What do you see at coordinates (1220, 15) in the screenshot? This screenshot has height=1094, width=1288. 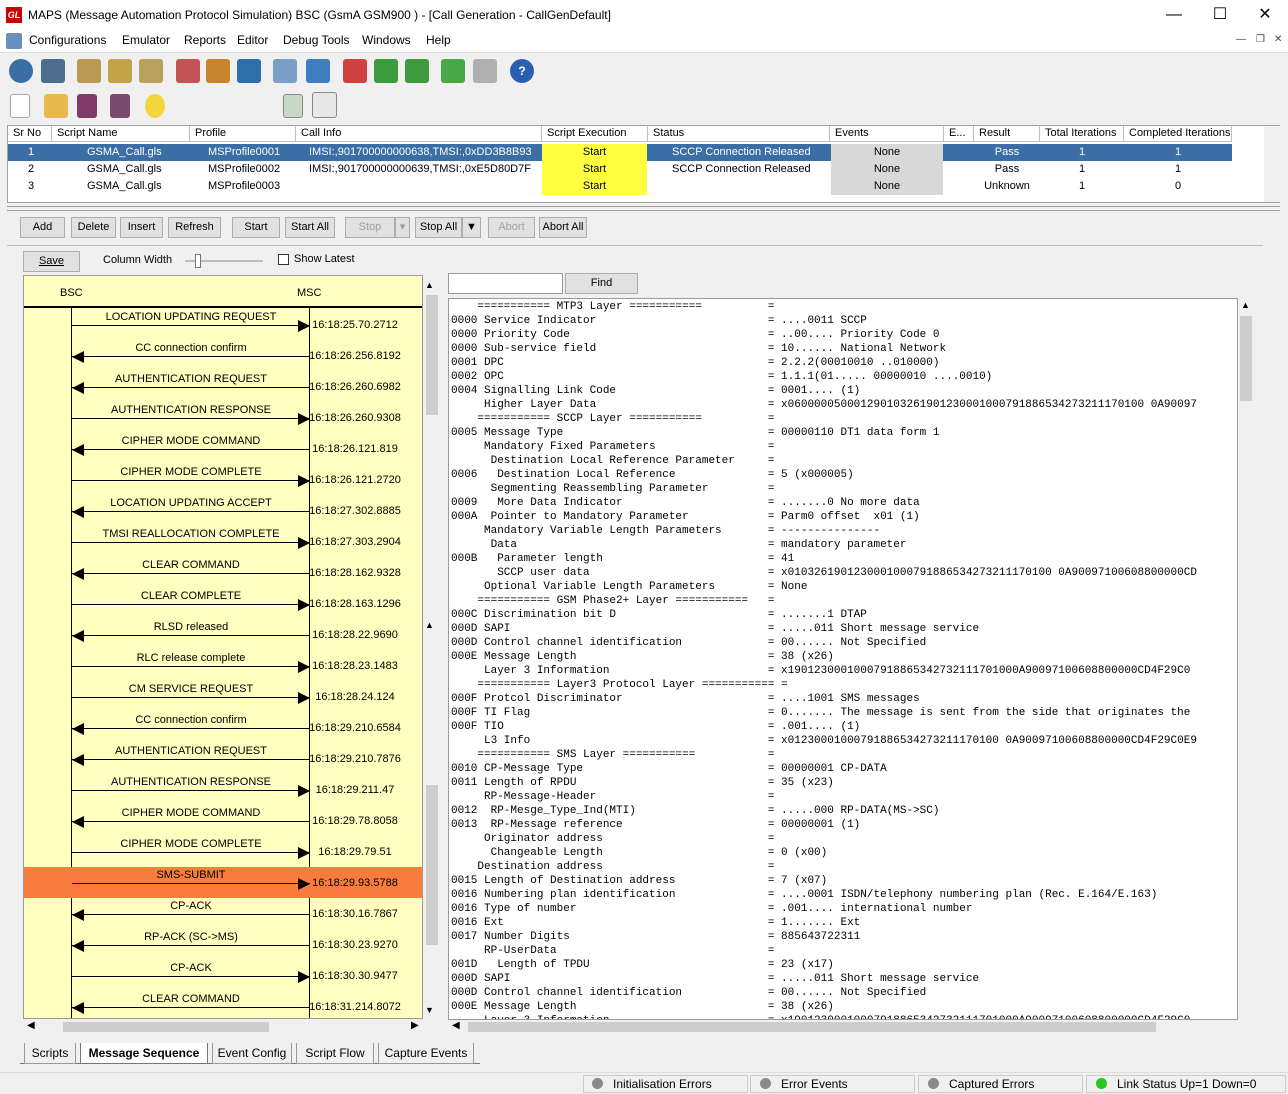 I see `maximize-icon: ☐` at bounding box center [1220, 15].